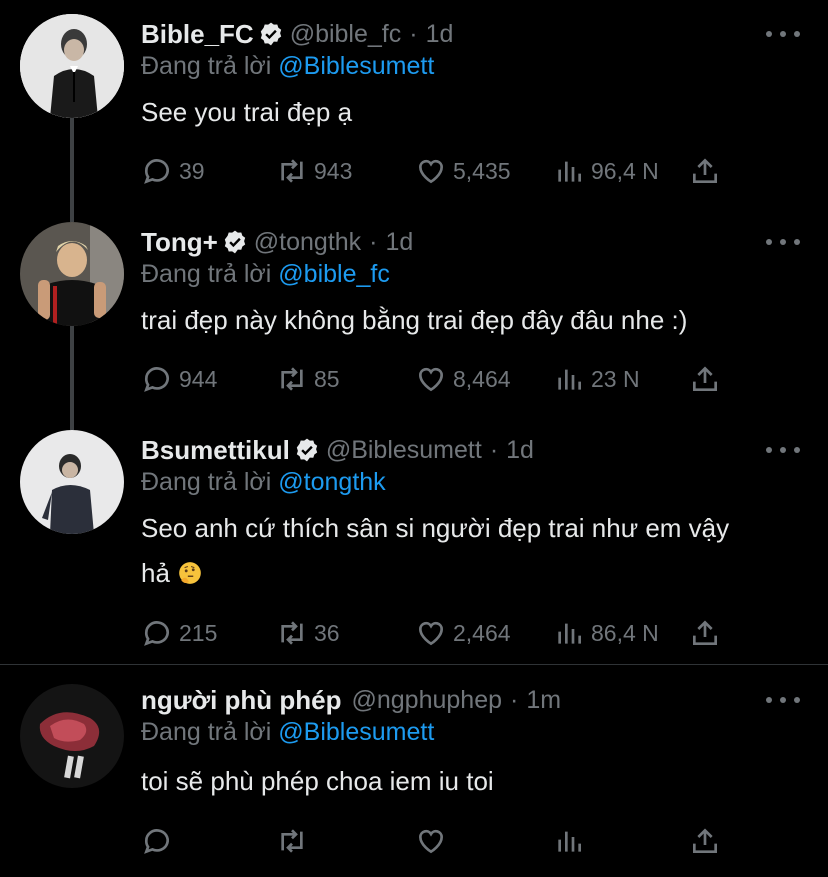 This screenshot has width=828, height=877. Describe the element at coordinates (482, 632) in the screenshot. I see `like-count: 2,464` at that location.